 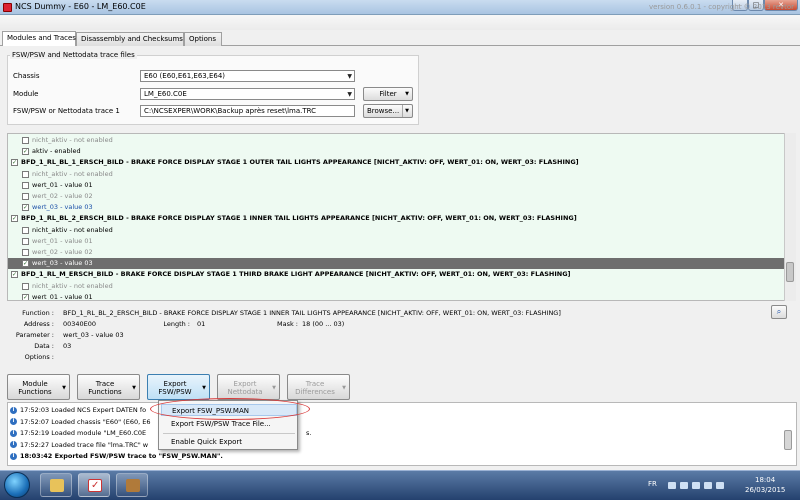 I want to click on log-entry: i 17:52:07 Loaded chassis "E60" (E60, E6, so click(x=80, y=422).